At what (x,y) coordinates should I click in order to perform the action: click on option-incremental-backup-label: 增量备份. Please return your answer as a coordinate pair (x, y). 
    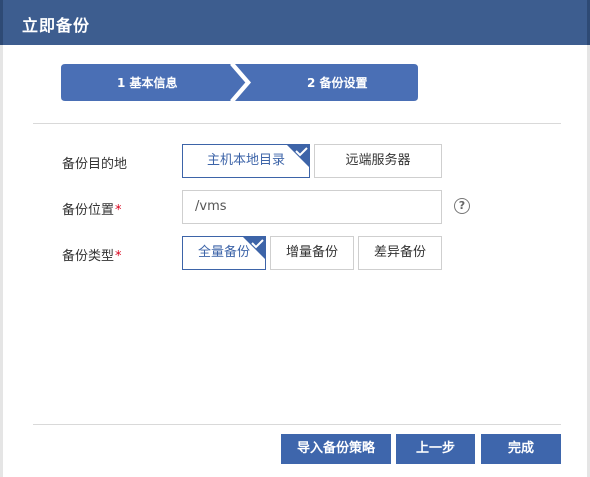
    Looking at the image, I should click on (311, 252).